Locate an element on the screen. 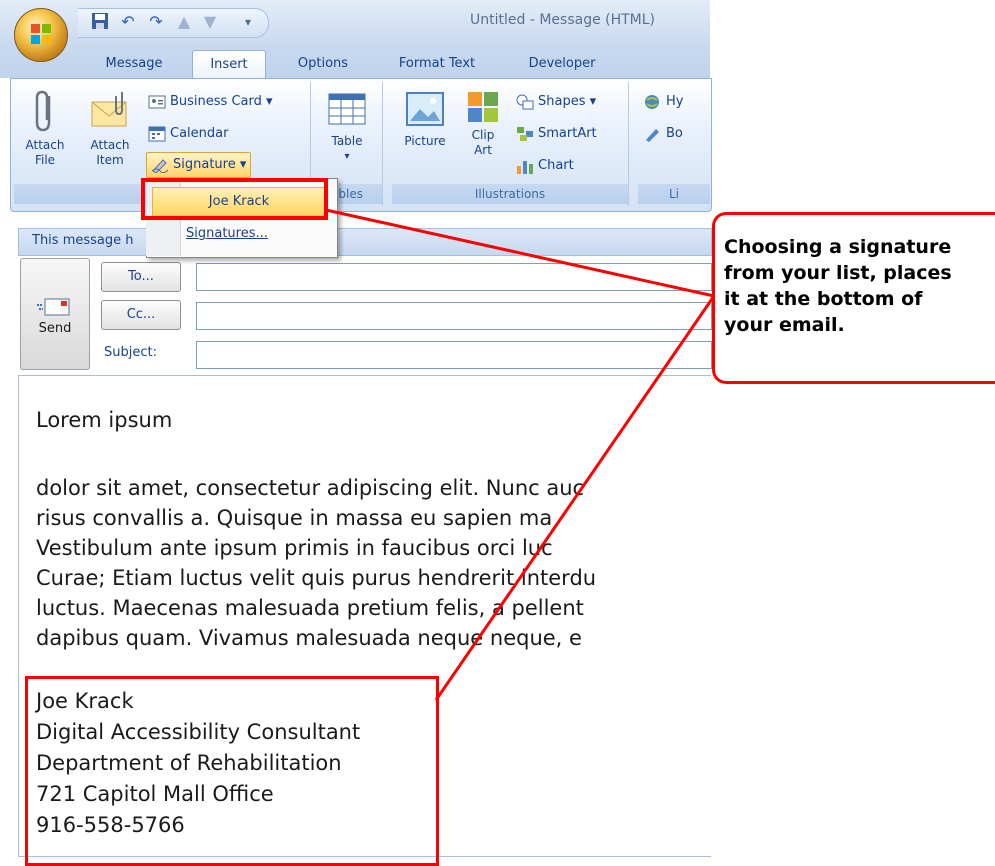  shapes-icon is located at coordinates (525, 102).